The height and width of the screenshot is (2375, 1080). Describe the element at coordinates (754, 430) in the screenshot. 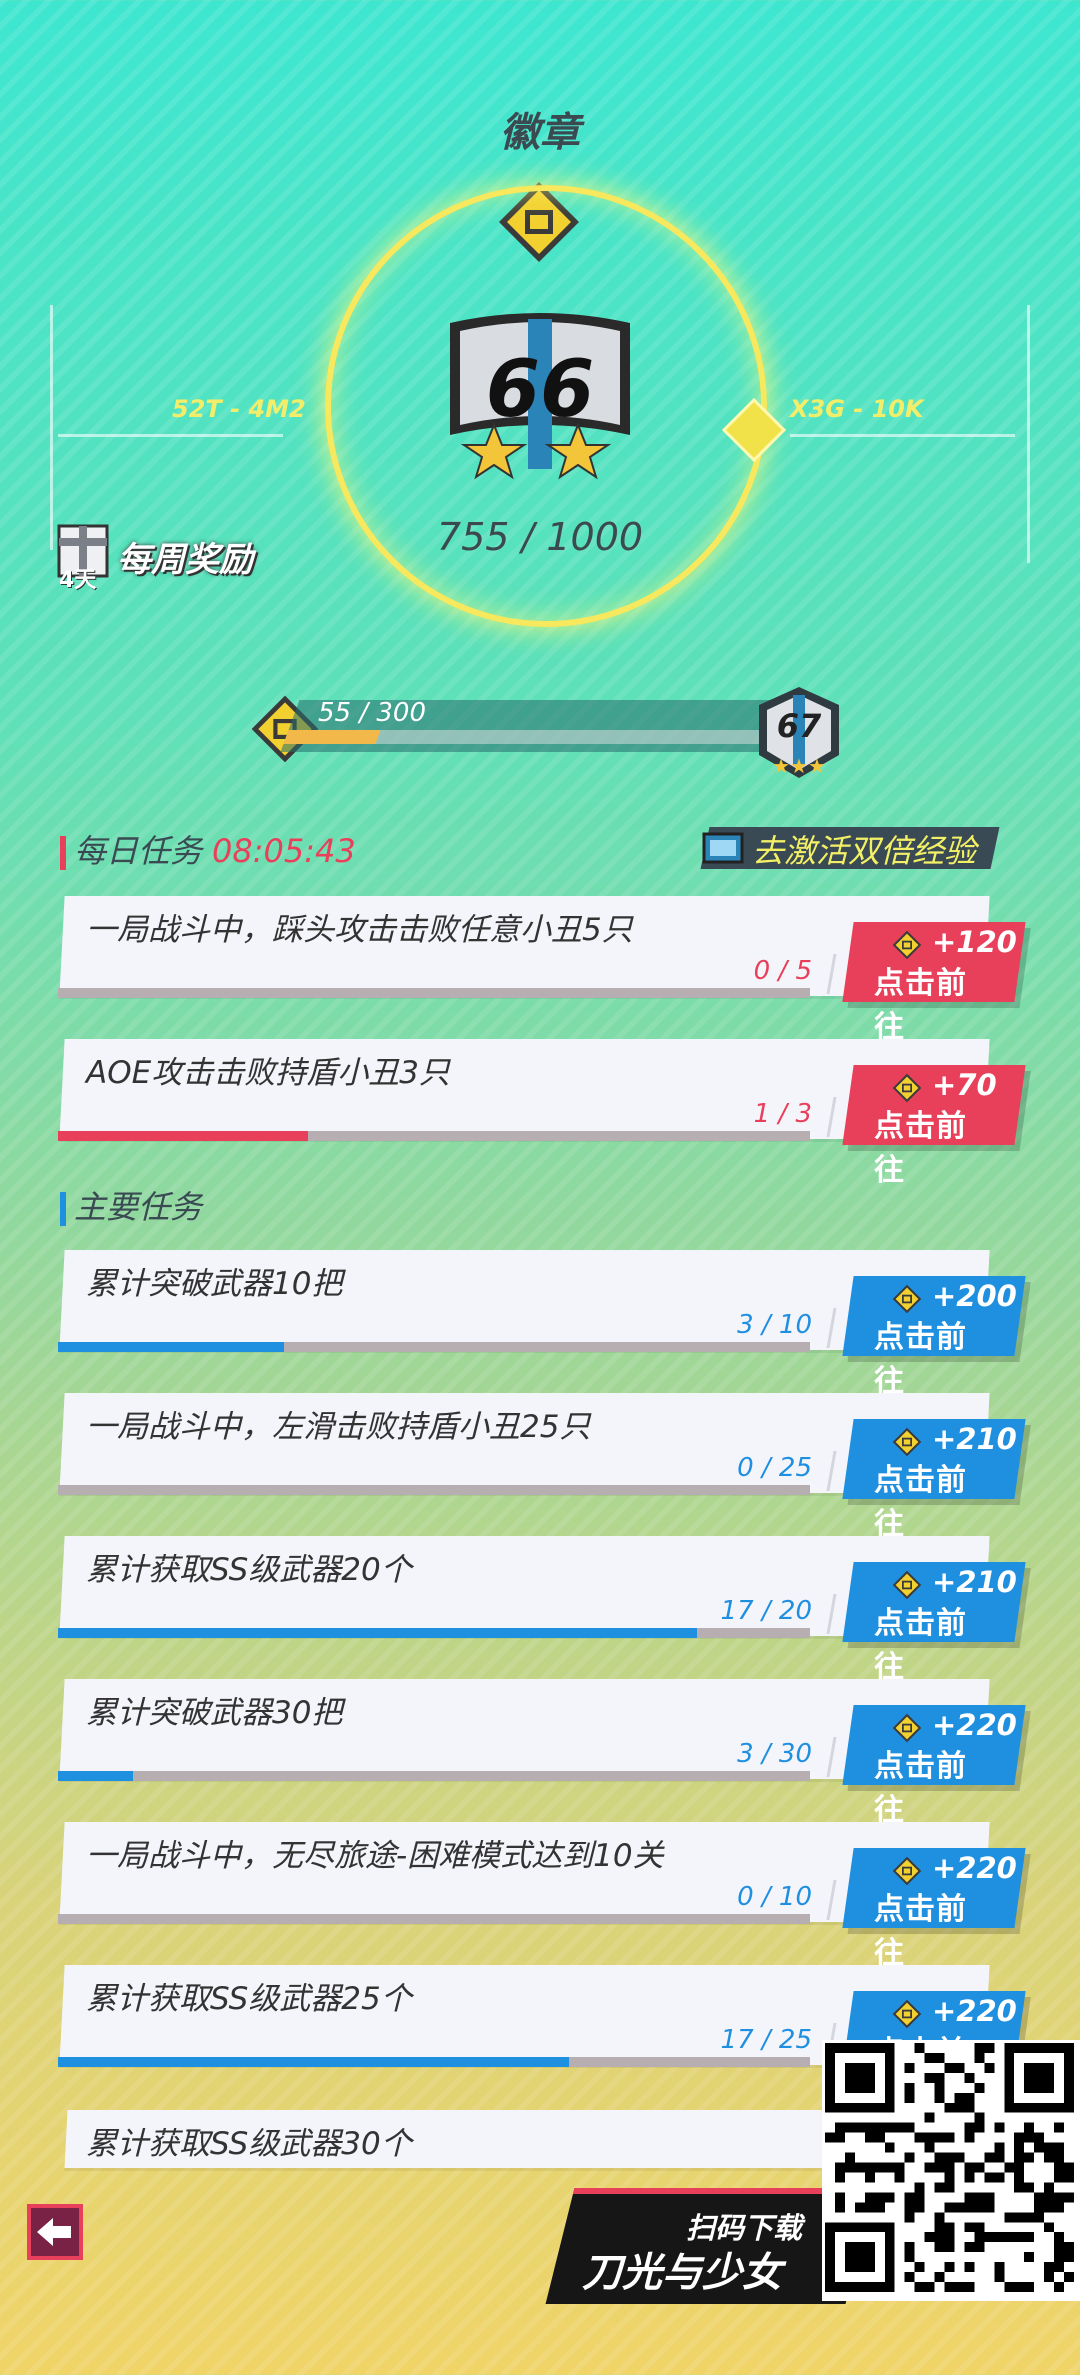

I see `next-rank-diamond-icon` at that location.